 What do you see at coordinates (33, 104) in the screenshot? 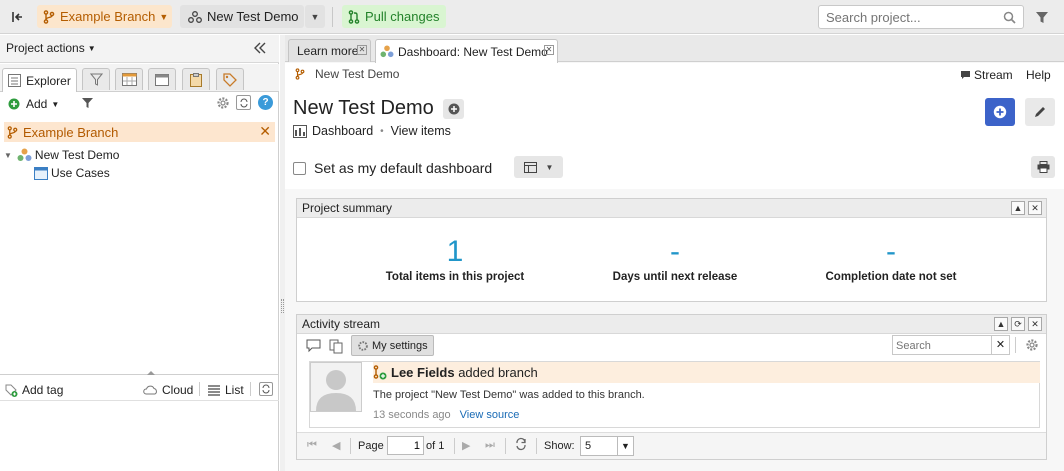
I see `add-button: Add ▼` at bounding box center [33, 104].